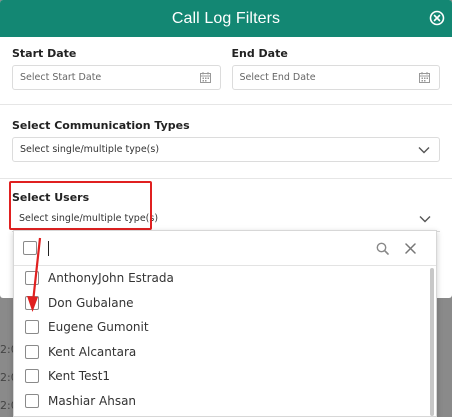 The image size is (452, 417). Describe the element at coordinates (111, 278) in the screenshot. I see `user-option-label: AnthonyJohn Estrada` at that location.